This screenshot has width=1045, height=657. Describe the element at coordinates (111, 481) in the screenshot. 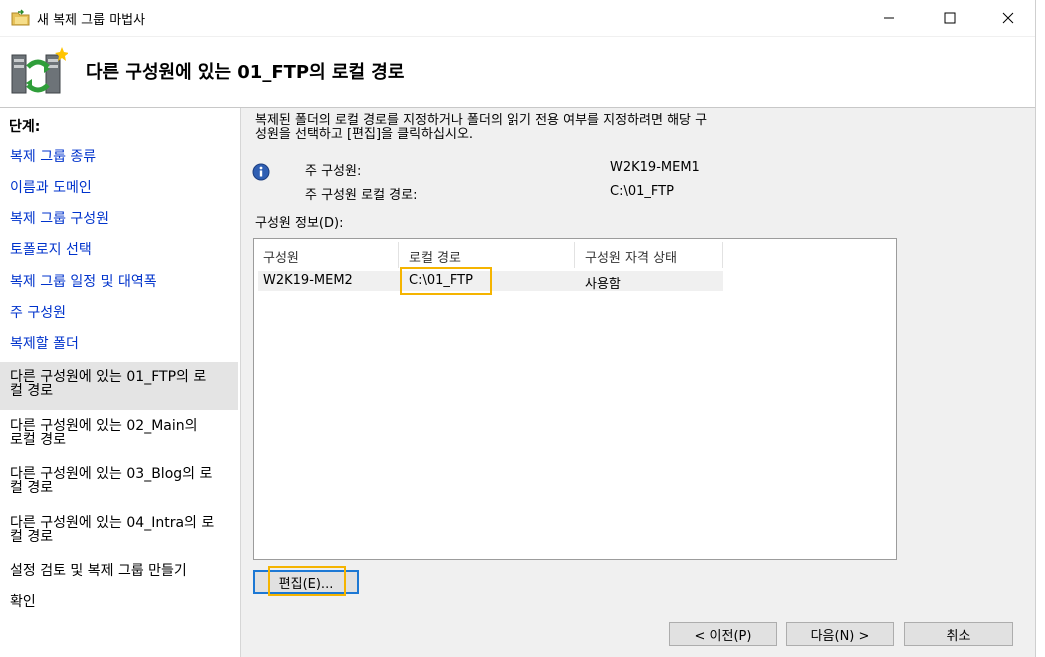

I see `step-local-path-03-blog: 다른 구성원에 있는 03_Blog의 로 컬 경로` at that location.